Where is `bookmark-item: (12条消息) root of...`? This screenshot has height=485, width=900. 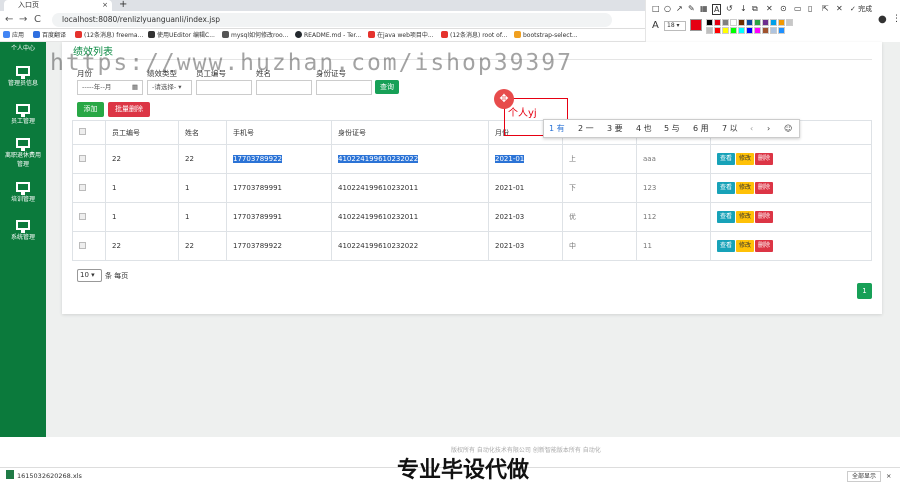 bookmark-item: (12条消息) root of... is located at coordinates (474, 35).